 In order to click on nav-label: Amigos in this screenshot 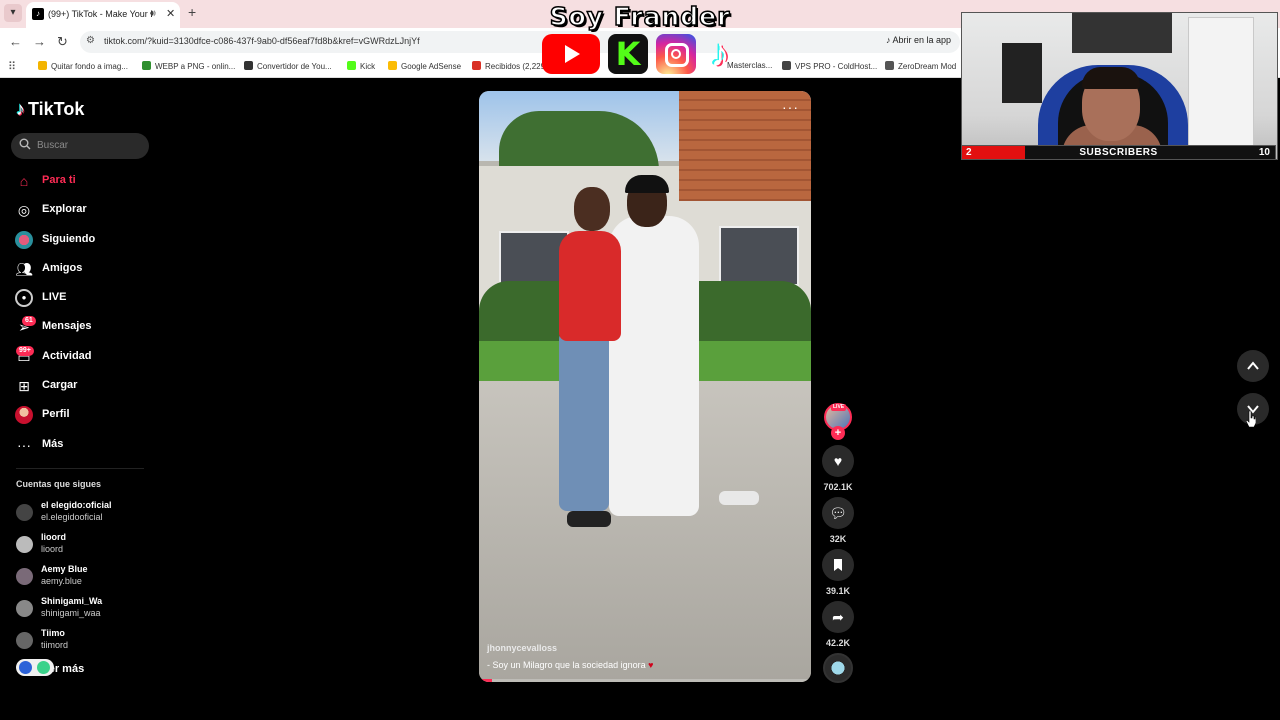, I will do `click(62, 268)`.